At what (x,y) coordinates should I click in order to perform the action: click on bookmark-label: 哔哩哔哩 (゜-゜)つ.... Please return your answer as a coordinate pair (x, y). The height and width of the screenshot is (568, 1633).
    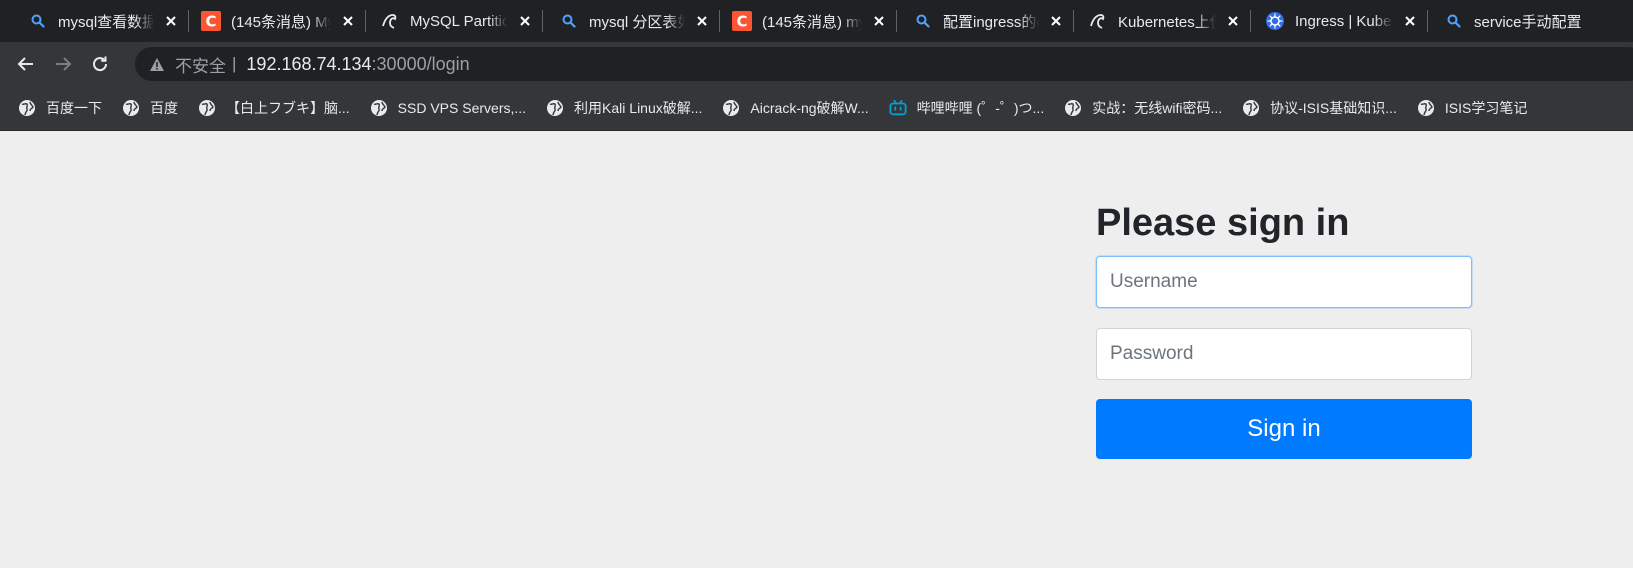
    Looking at the image, I should click on (980, 108).